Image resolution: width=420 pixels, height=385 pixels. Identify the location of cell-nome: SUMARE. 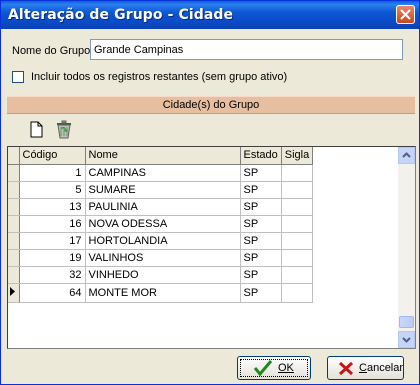
(163, 190).